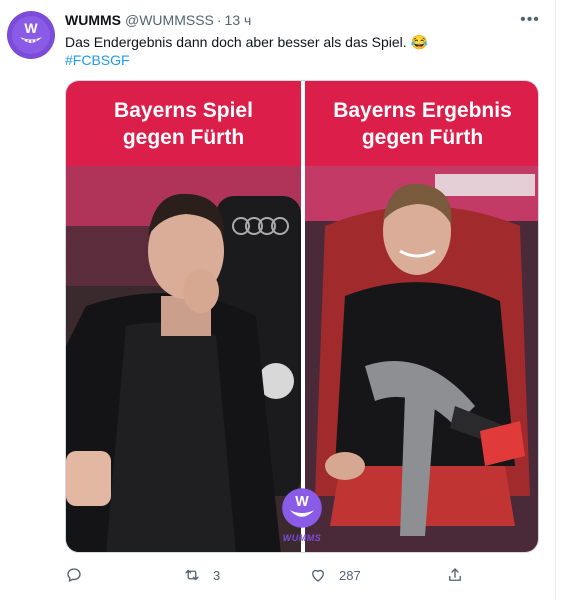  Describe the element at coordinates (97, 60) in the screenshot. I see `hashtag-link: #FCBSGF` at that location.